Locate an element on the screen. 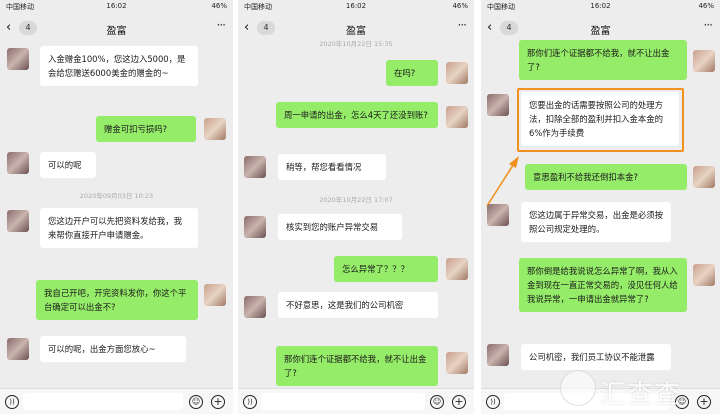 This screenshot has height=414, width=720. message-bubble: 怎么异常了？？？ is located at coordinates (386, 269).